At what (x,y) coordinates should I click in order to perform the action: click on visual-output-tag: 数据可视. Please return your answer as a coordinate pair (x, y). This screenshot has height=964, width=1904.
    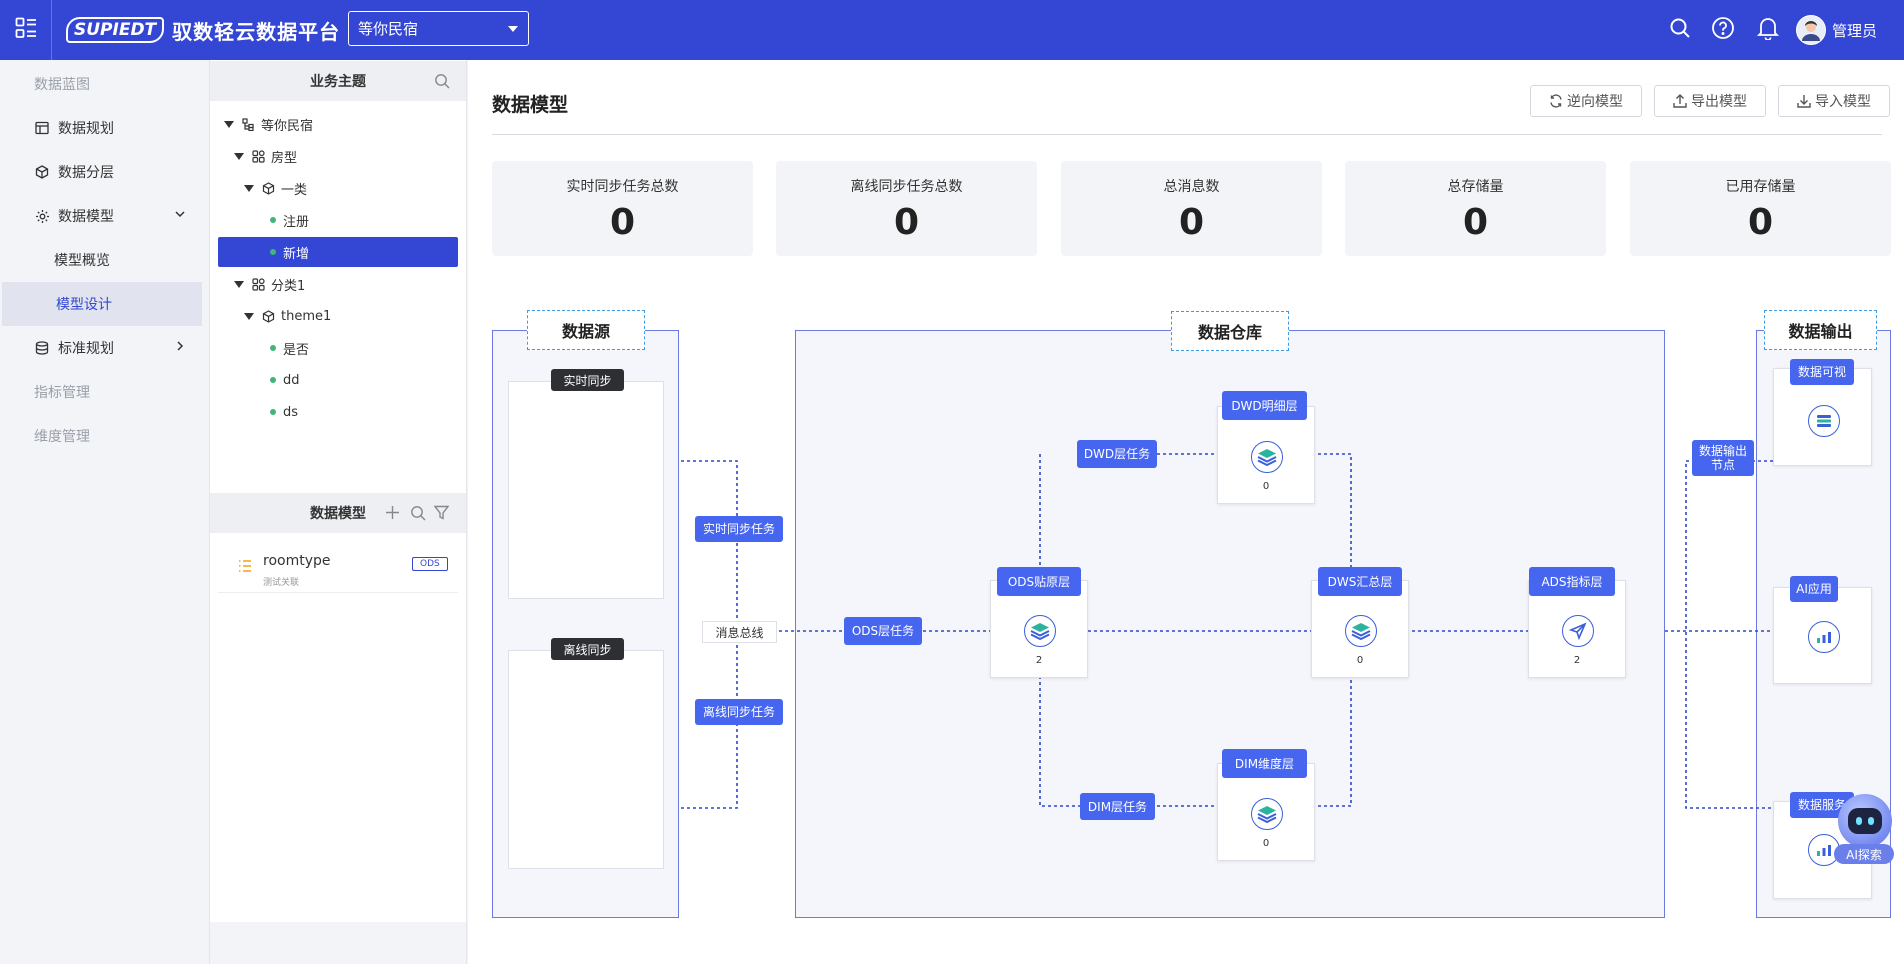
    Looking at the image, I should click on (1822, 372).